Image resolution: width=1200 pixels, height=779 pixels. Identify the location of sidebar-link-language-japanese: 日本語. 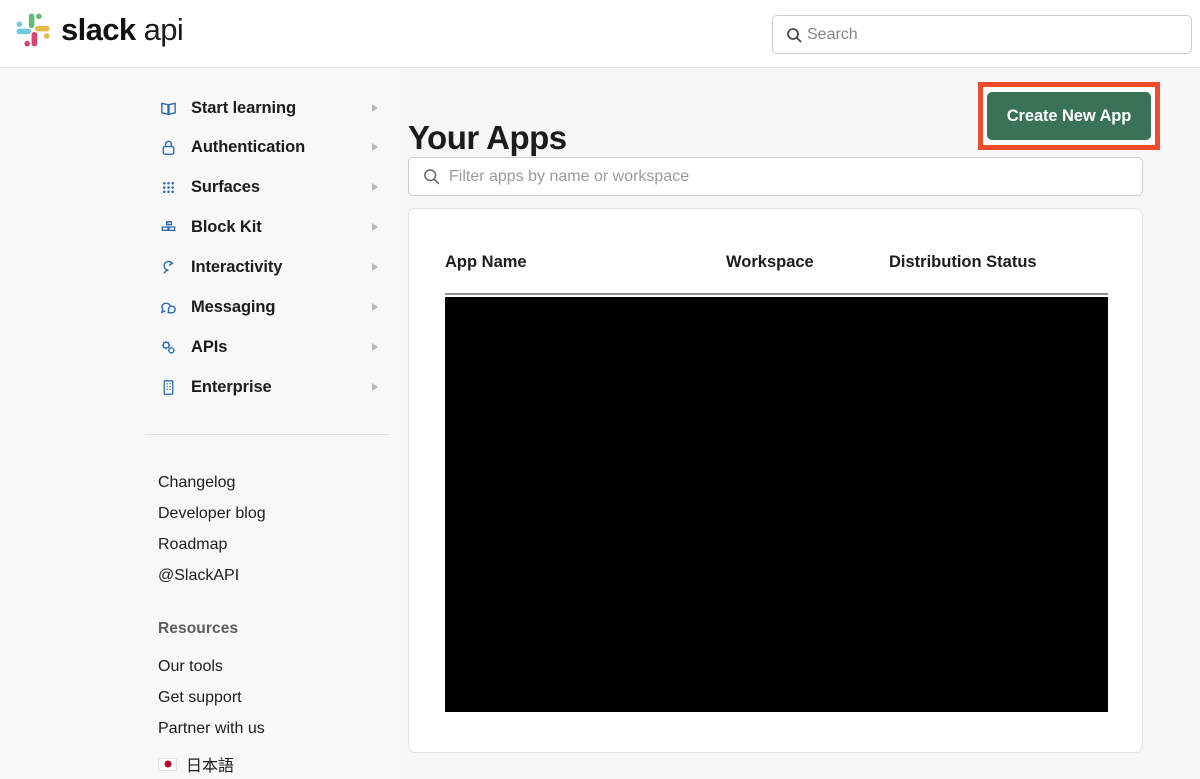
(196, 764).